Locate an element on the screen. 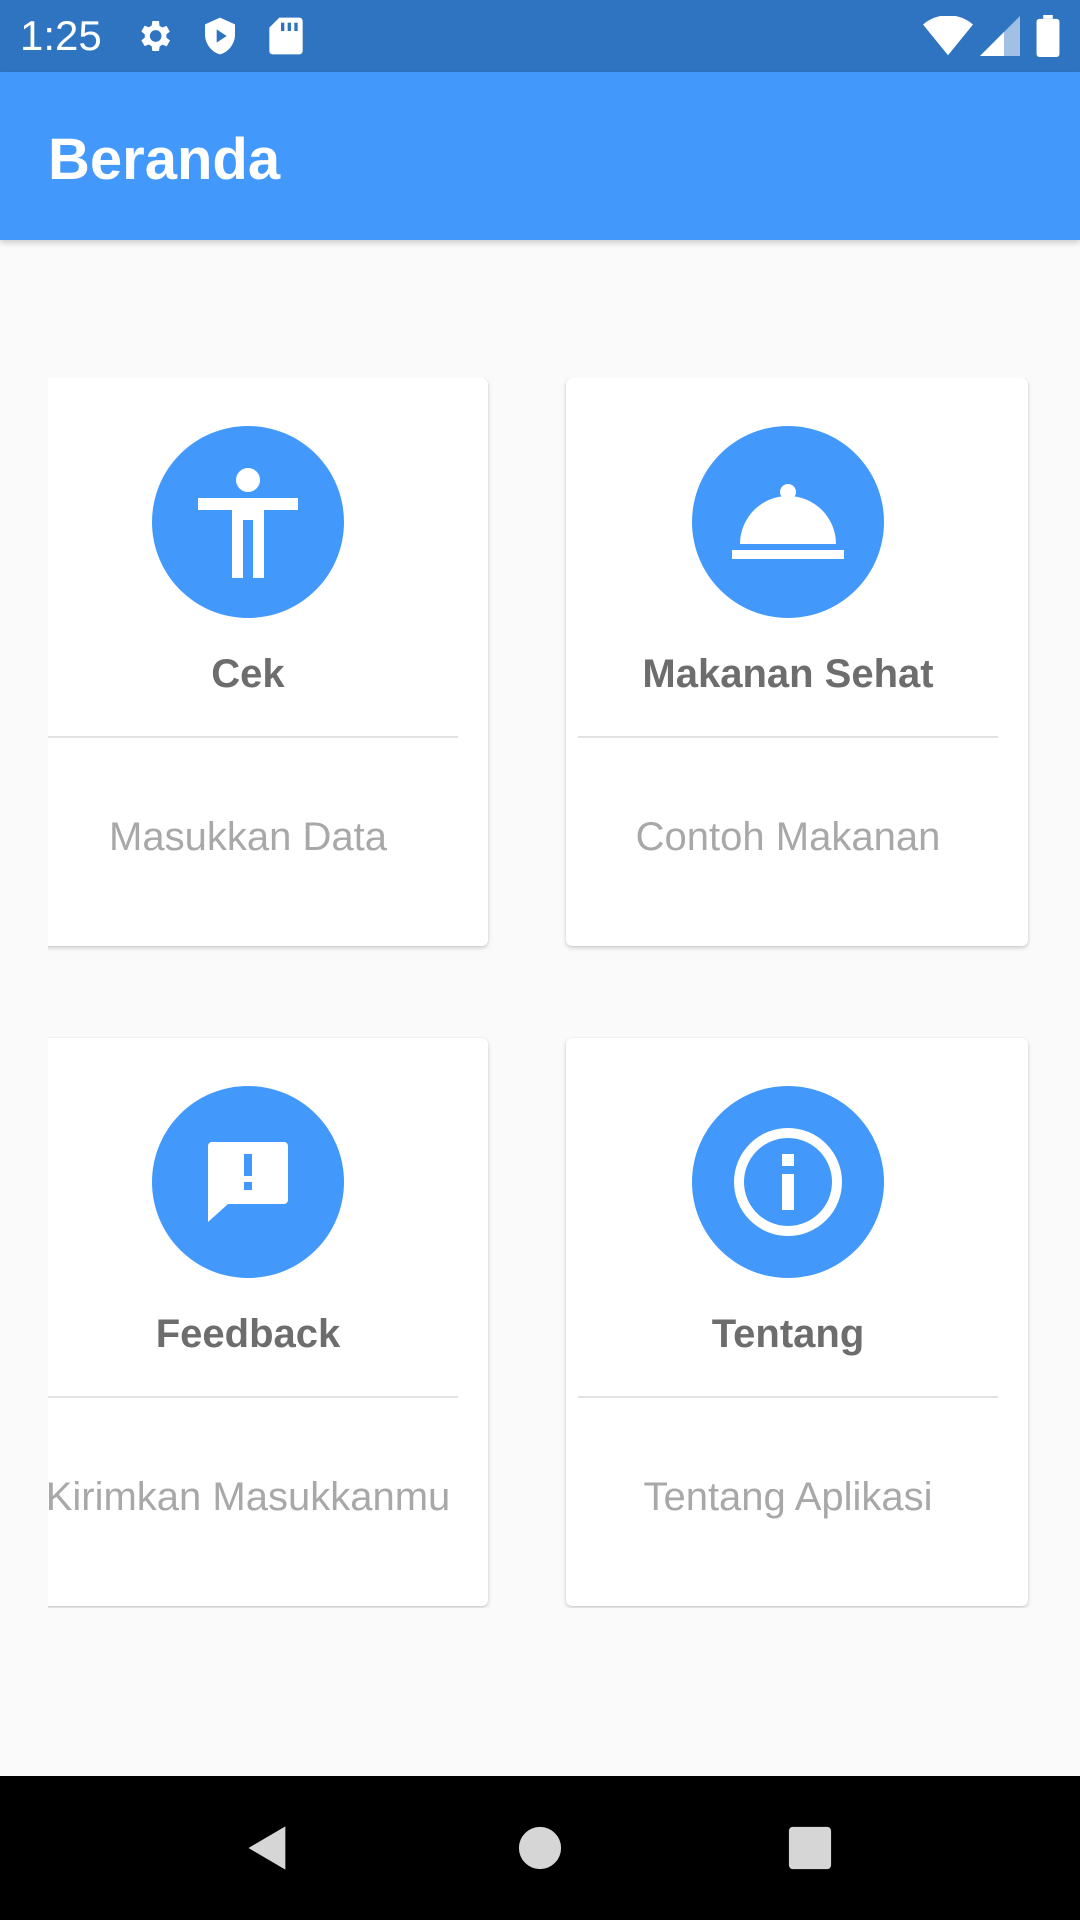 The image size is (1080, 1920). wifi-icon is located at coordinates (948, 36).